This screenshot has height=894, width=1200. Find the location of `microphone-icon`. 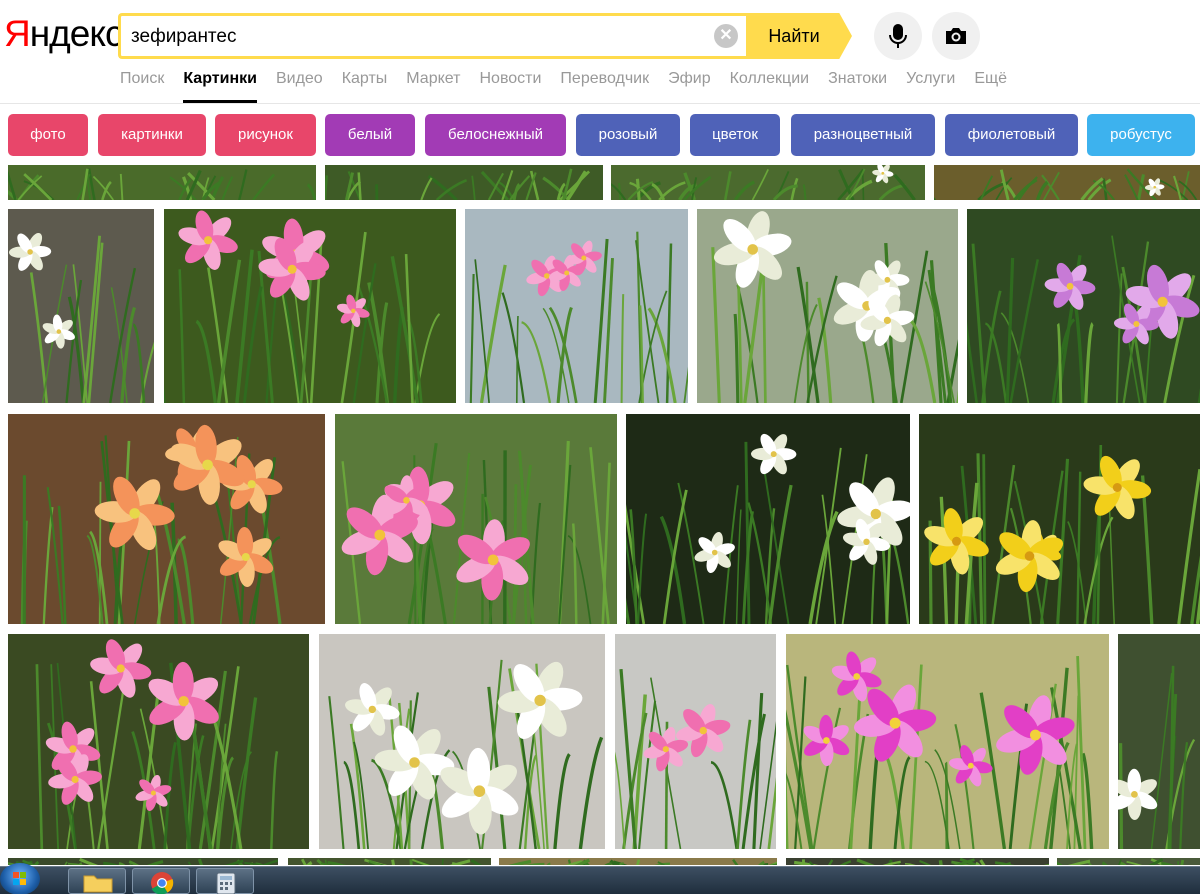

microphone-icon is located at coordinates (898, 36).